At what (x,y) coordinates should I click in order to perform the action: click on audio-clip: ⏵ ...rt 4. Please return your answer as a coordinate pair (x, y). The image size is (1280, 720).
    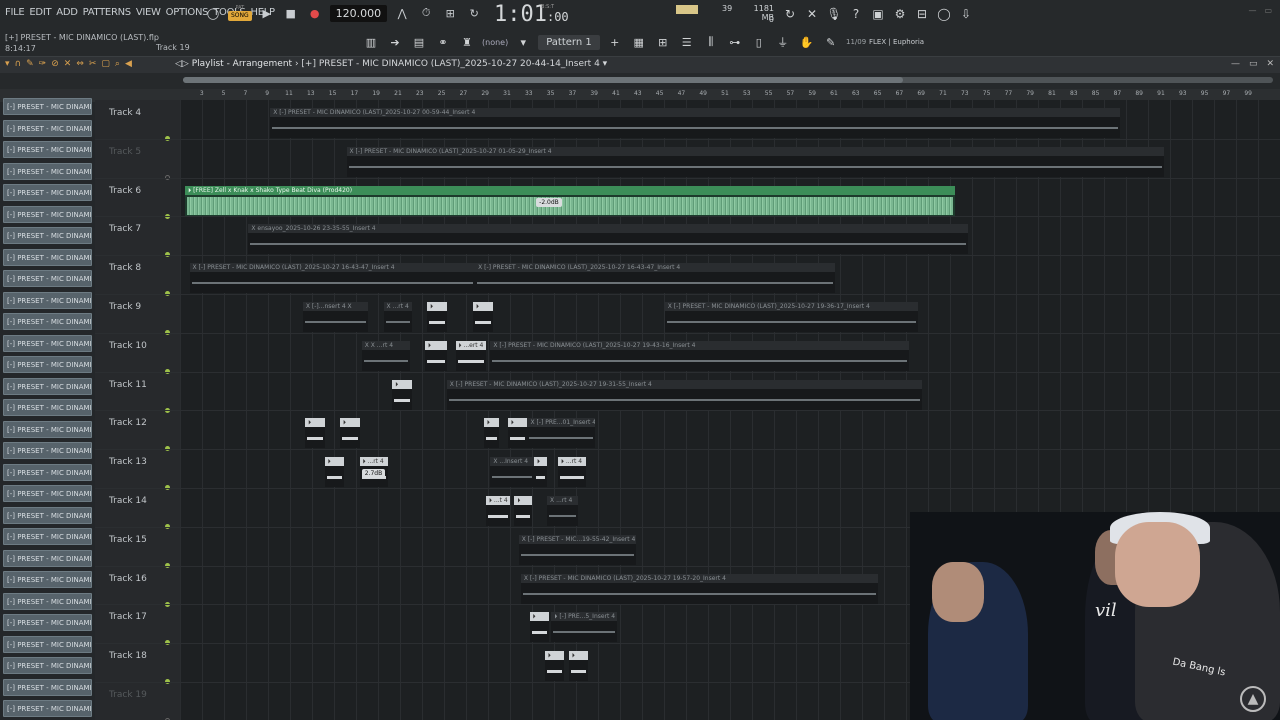
    Looking at the image, I should click on (572, 472).